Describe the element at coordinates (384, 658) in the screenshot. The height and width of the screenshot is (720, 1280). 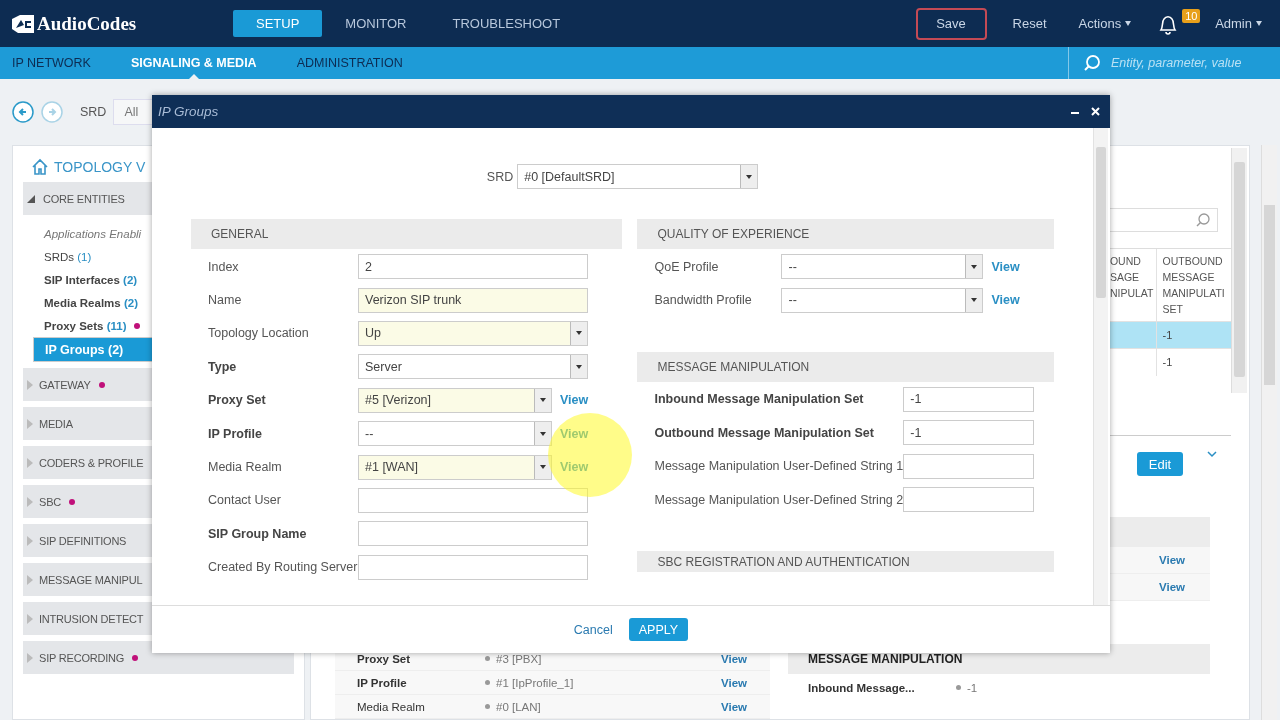
I see `property-label: Proxy Set` at that location.